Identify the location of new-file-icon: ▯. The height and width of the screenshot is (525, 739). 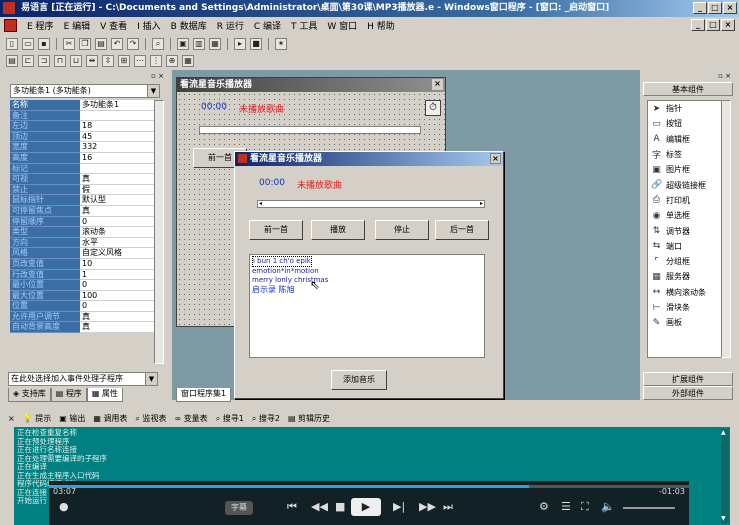
(12, 44).